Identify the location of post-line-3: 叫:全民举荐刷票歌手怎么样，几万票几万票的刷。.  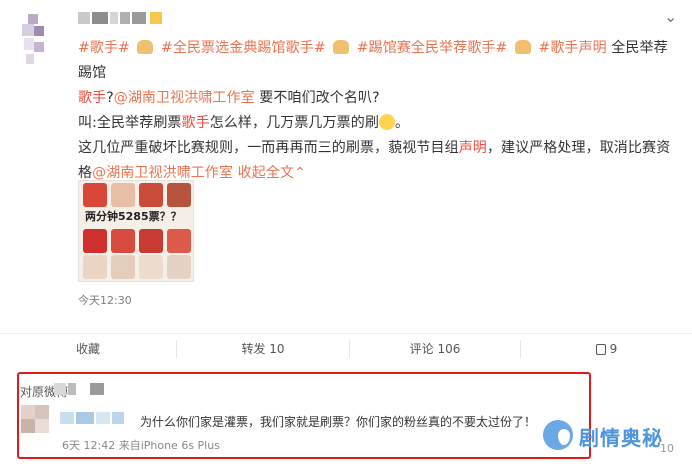
(378, 123).